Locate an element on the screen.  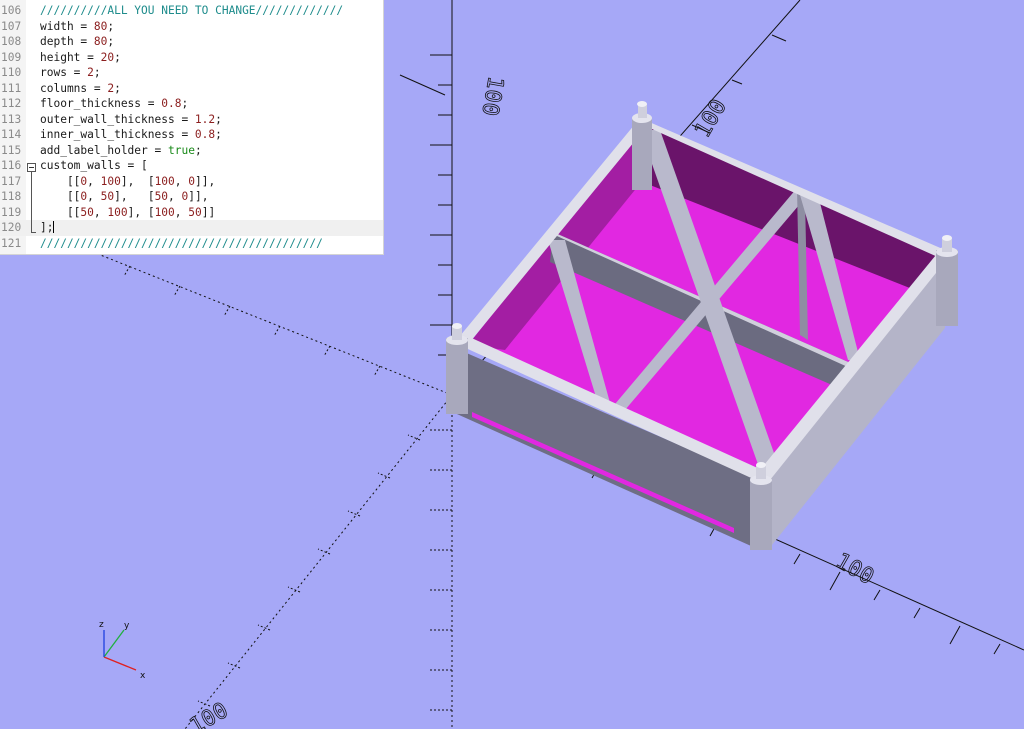
code-line-113: 113 outer_wall_thickness = 1.2; is located at coordinates (191, 120).